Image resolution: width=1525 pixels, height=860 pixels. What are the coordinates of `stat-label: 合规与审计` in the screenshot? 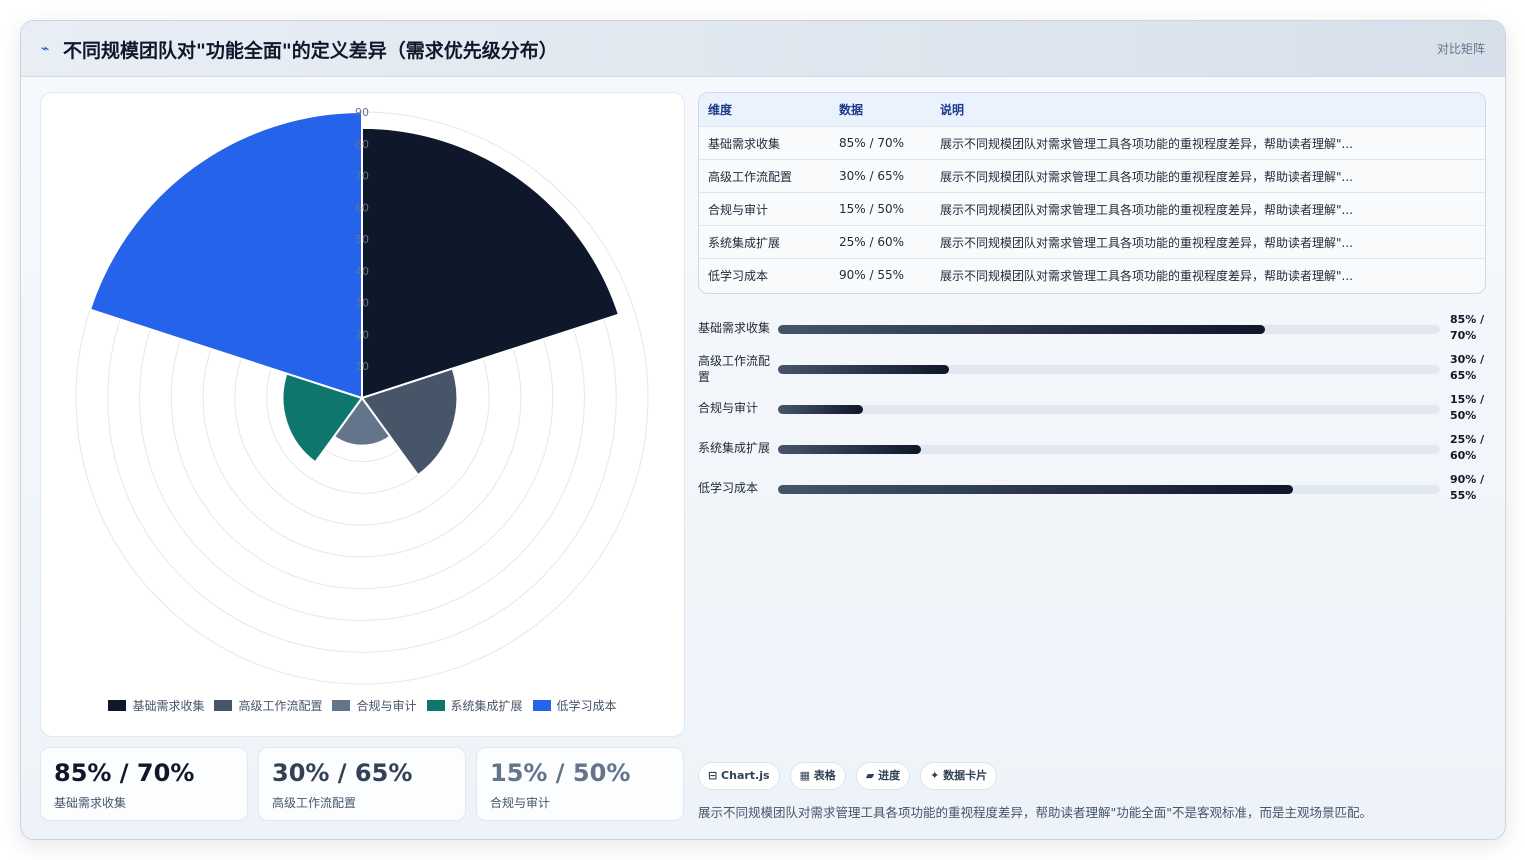 It's located at (520, 803).